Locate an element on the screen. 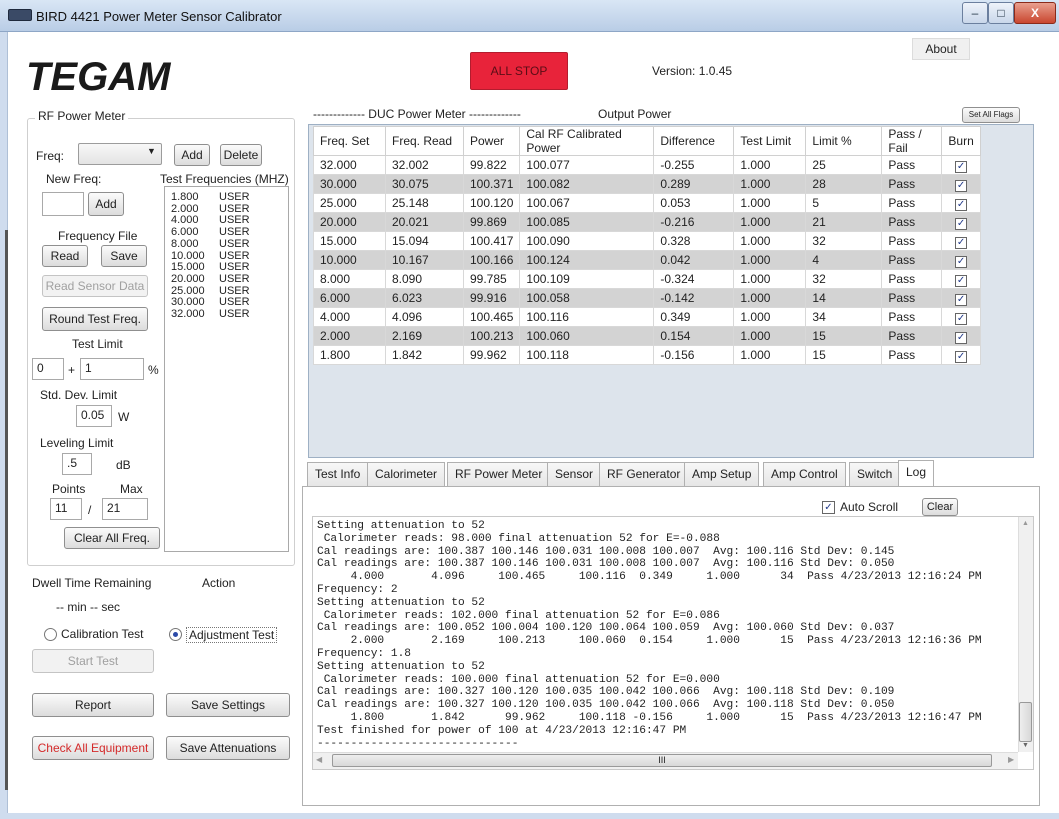 This screenshot has width=1059, height=819. save-attenuations-button: Save Attenuations is located at coordinates (228, 748).